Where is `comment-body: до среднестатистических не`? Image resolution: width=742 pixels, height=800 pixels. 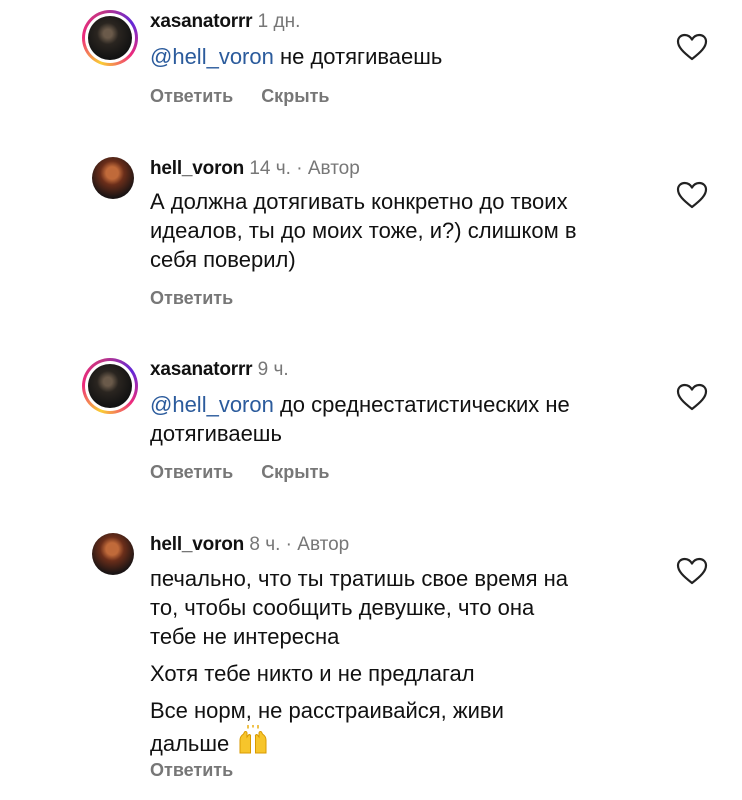
comment-body: до среднестатистических не is located at coordinates (421, 404).